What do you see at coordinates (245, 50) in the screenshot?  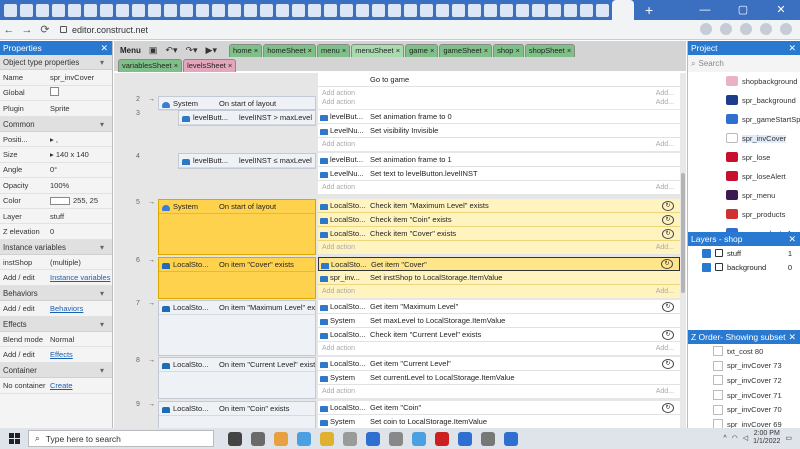 I see `document-tab: home ×` at bounding box center [245, 50].